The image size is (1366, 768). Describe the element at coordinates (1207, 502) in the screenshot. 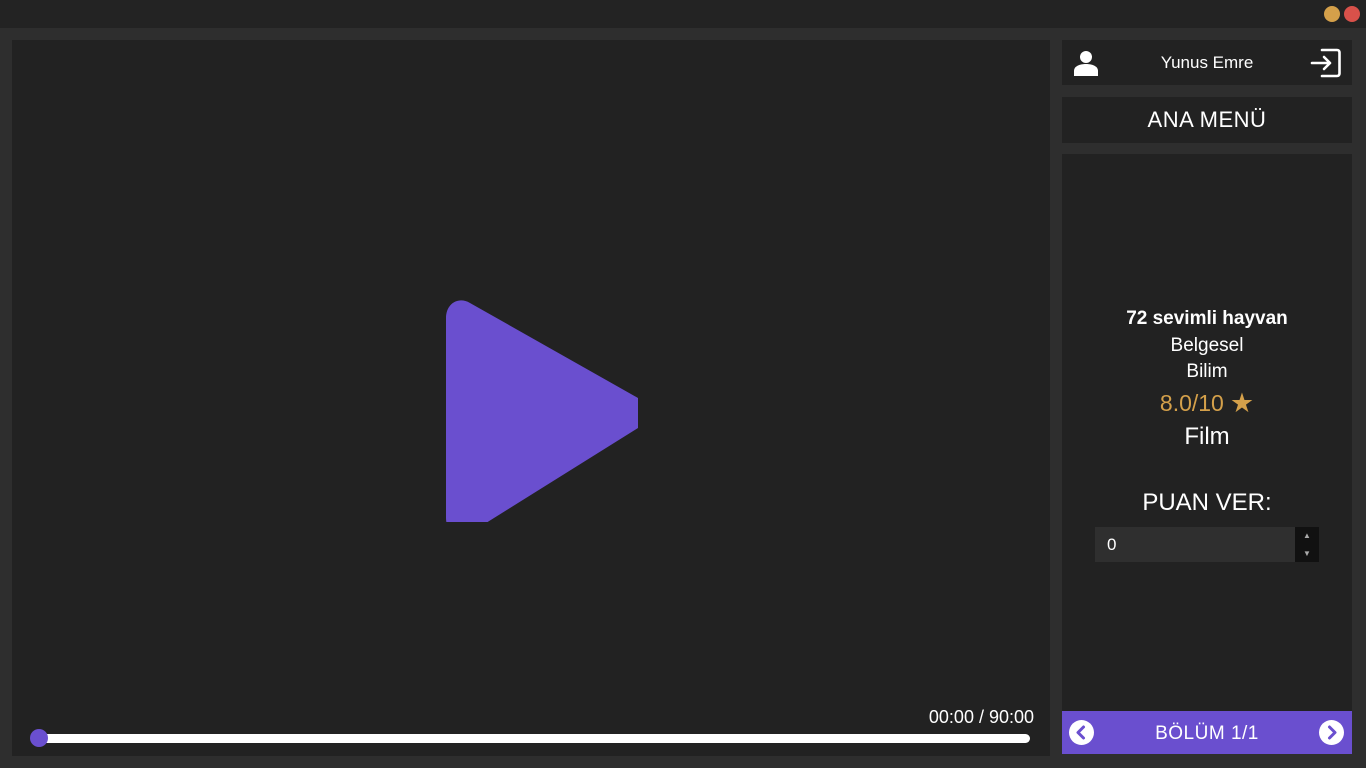

I see `rate-label: PUAN VER:` at that location.